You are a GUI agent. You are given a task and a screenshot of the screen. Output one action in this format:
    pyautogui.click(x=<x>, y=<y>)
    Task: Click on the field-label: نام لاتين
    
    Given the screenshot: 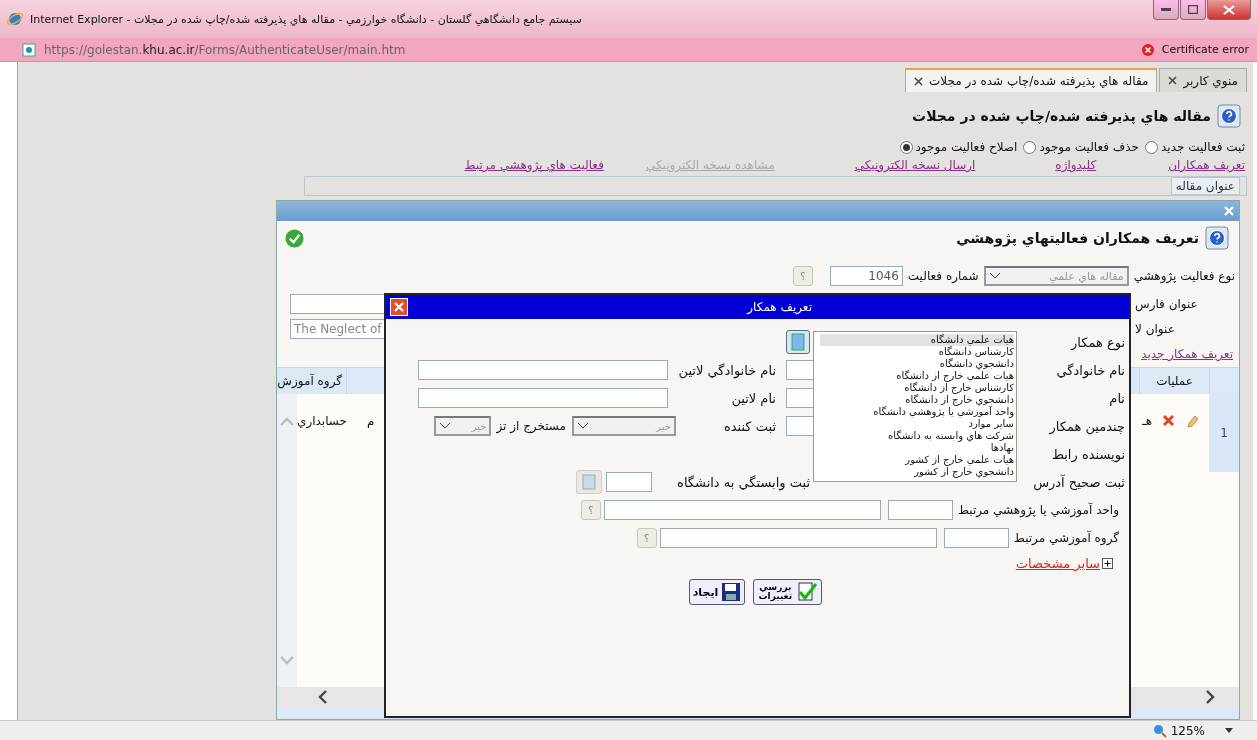 What is the action you would take?
    pyautogui.click(x=753, y=398)
    